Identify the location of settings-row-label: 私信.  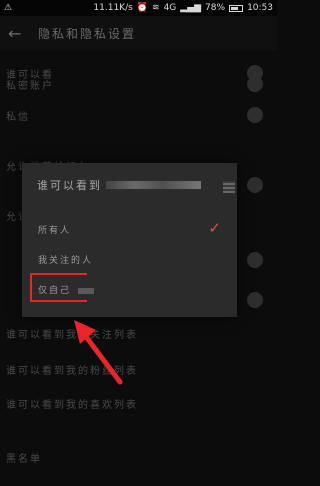
(18, 117).